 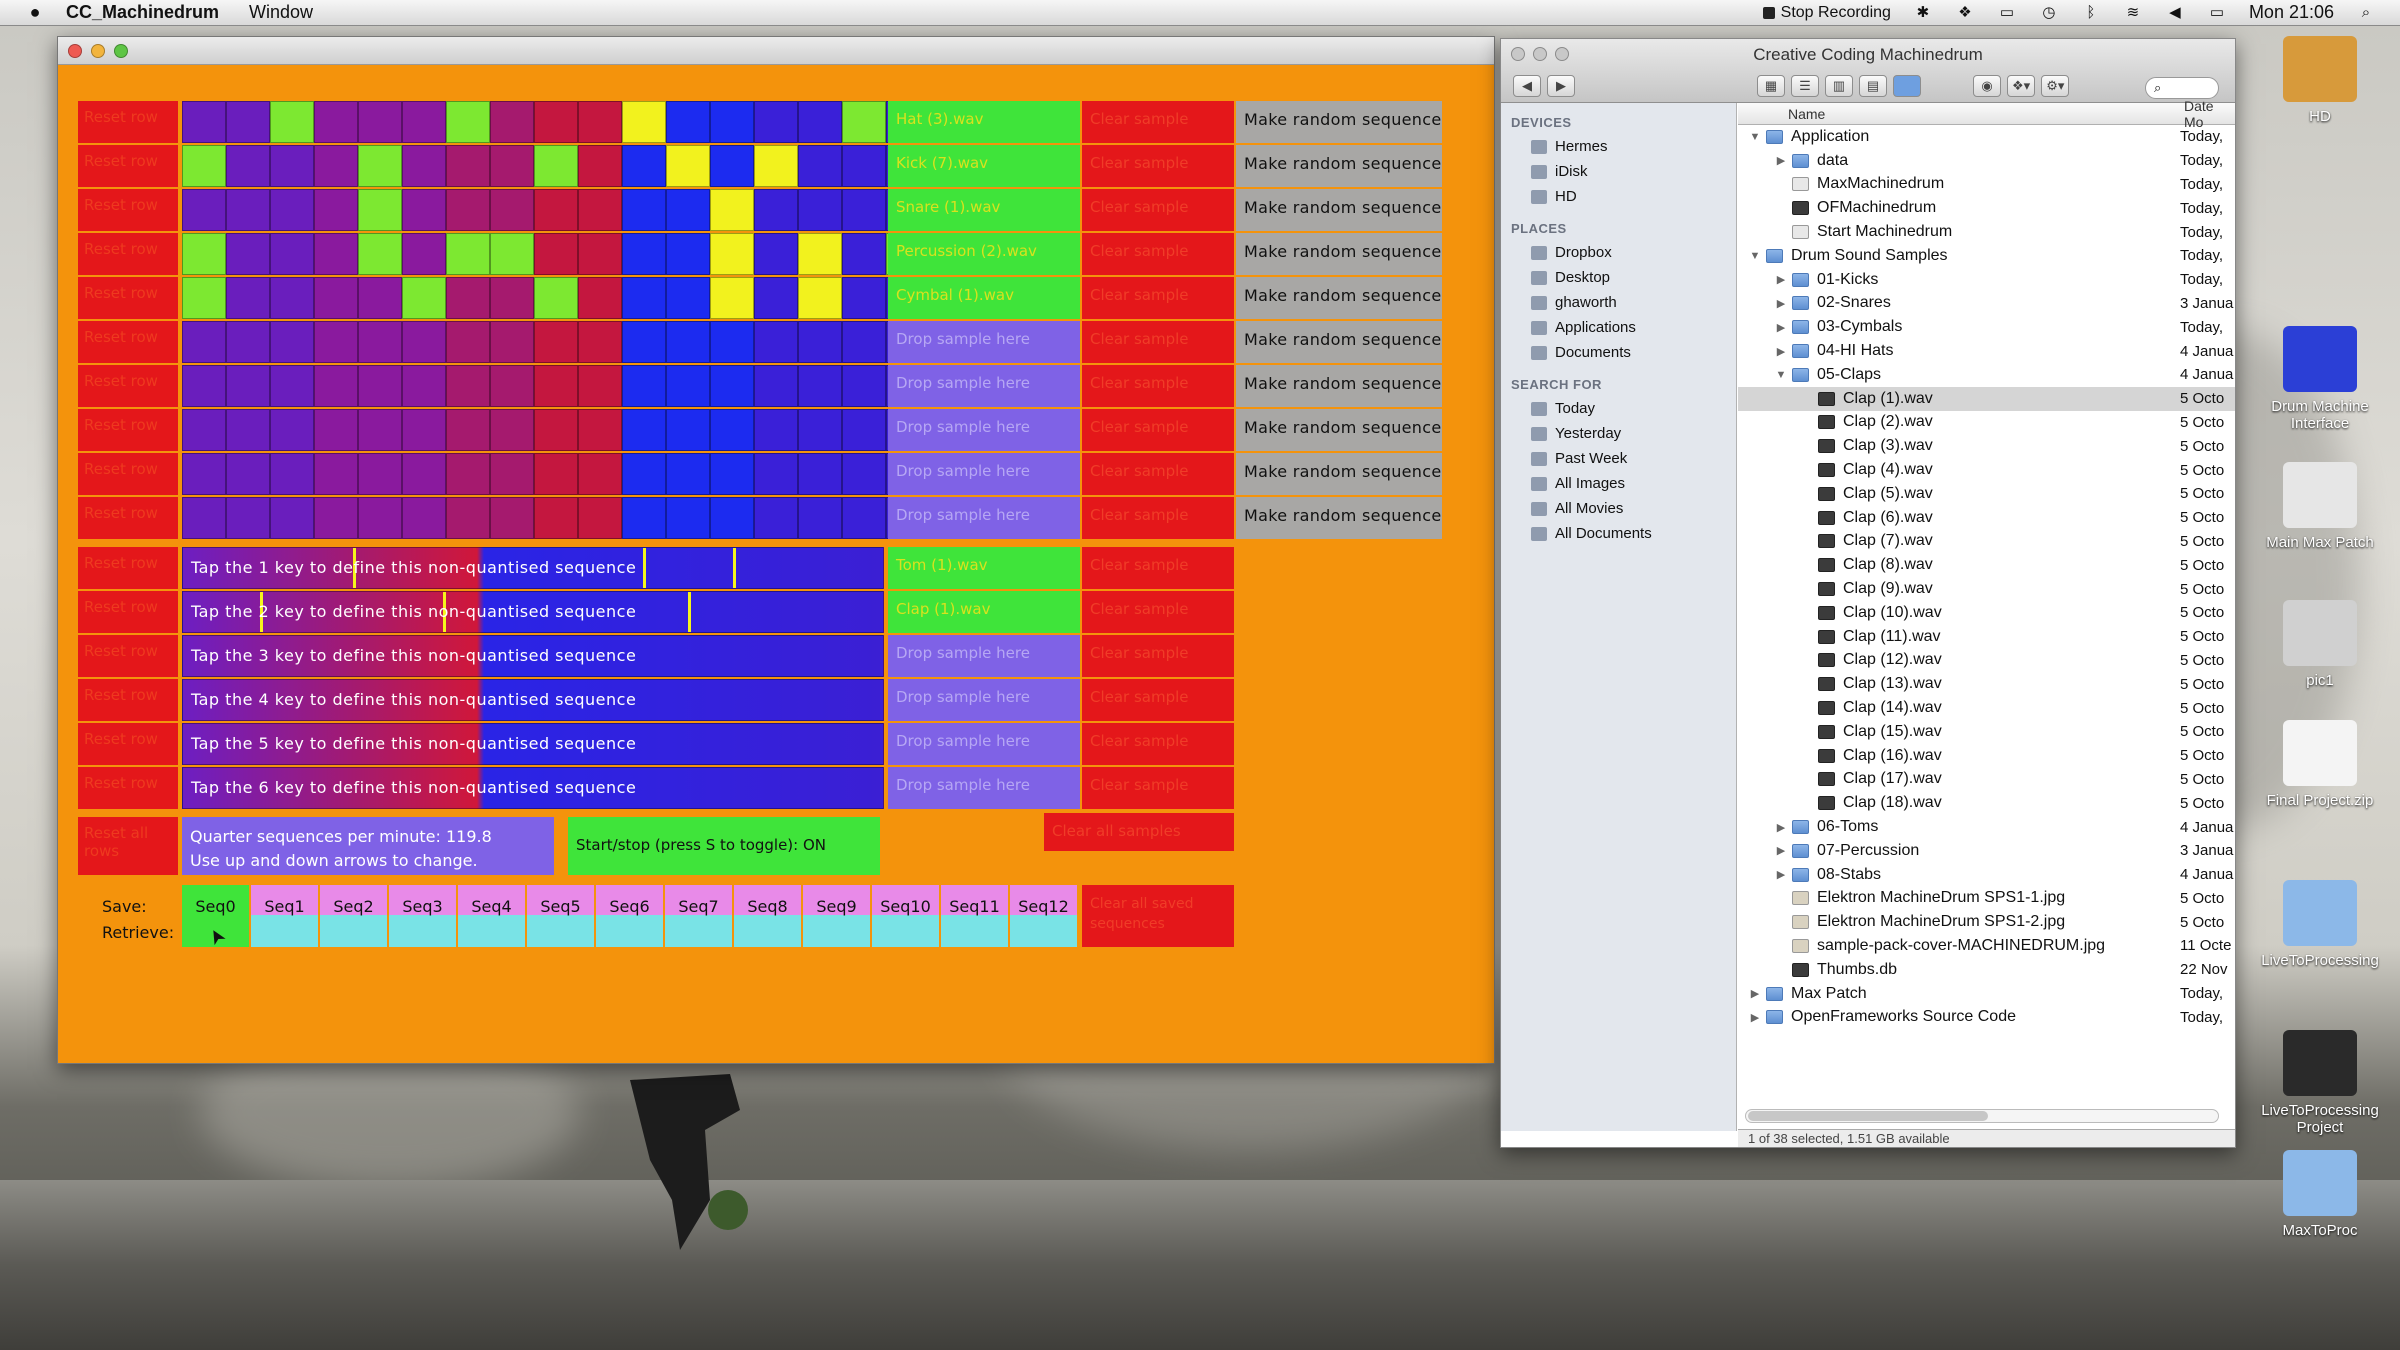 What do you see at coordinates (1965, 12) in the screenshot?
I see `dropbox-status-icon: ❖` at bounding box center [1965, 12].